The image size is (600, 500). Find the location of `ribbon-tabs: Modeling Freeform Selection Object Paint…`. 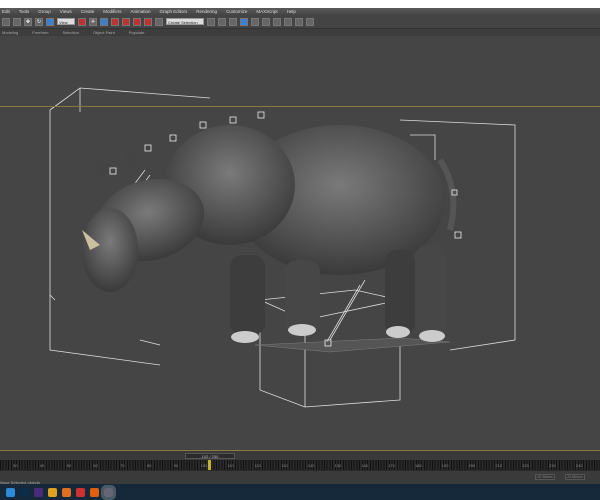

ribbon-tabs: Modeling Freeform Selection Object Paint… is located at coordinates (300, 32).